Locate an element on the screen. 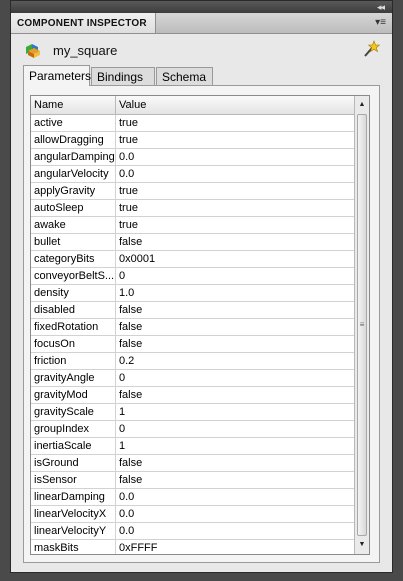  table-row: angularDamping 0.0 is located at coordinates (192, 157).